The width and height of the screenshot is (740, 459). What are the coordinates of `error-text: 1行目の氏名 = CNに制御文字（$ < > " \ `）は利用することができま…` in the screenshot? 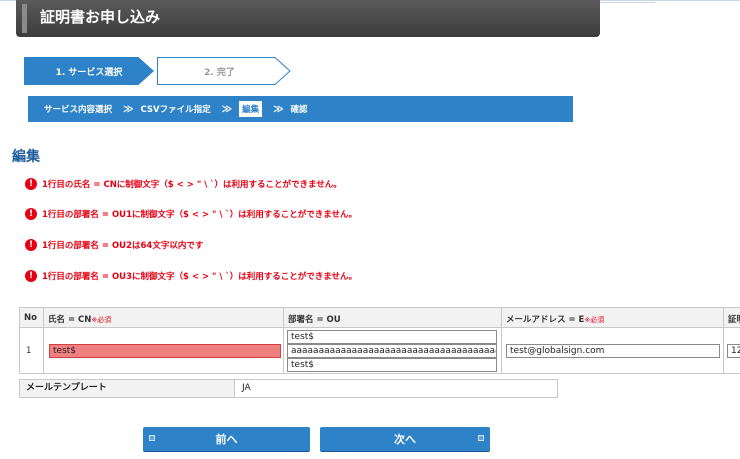 It's located at (192, 185).